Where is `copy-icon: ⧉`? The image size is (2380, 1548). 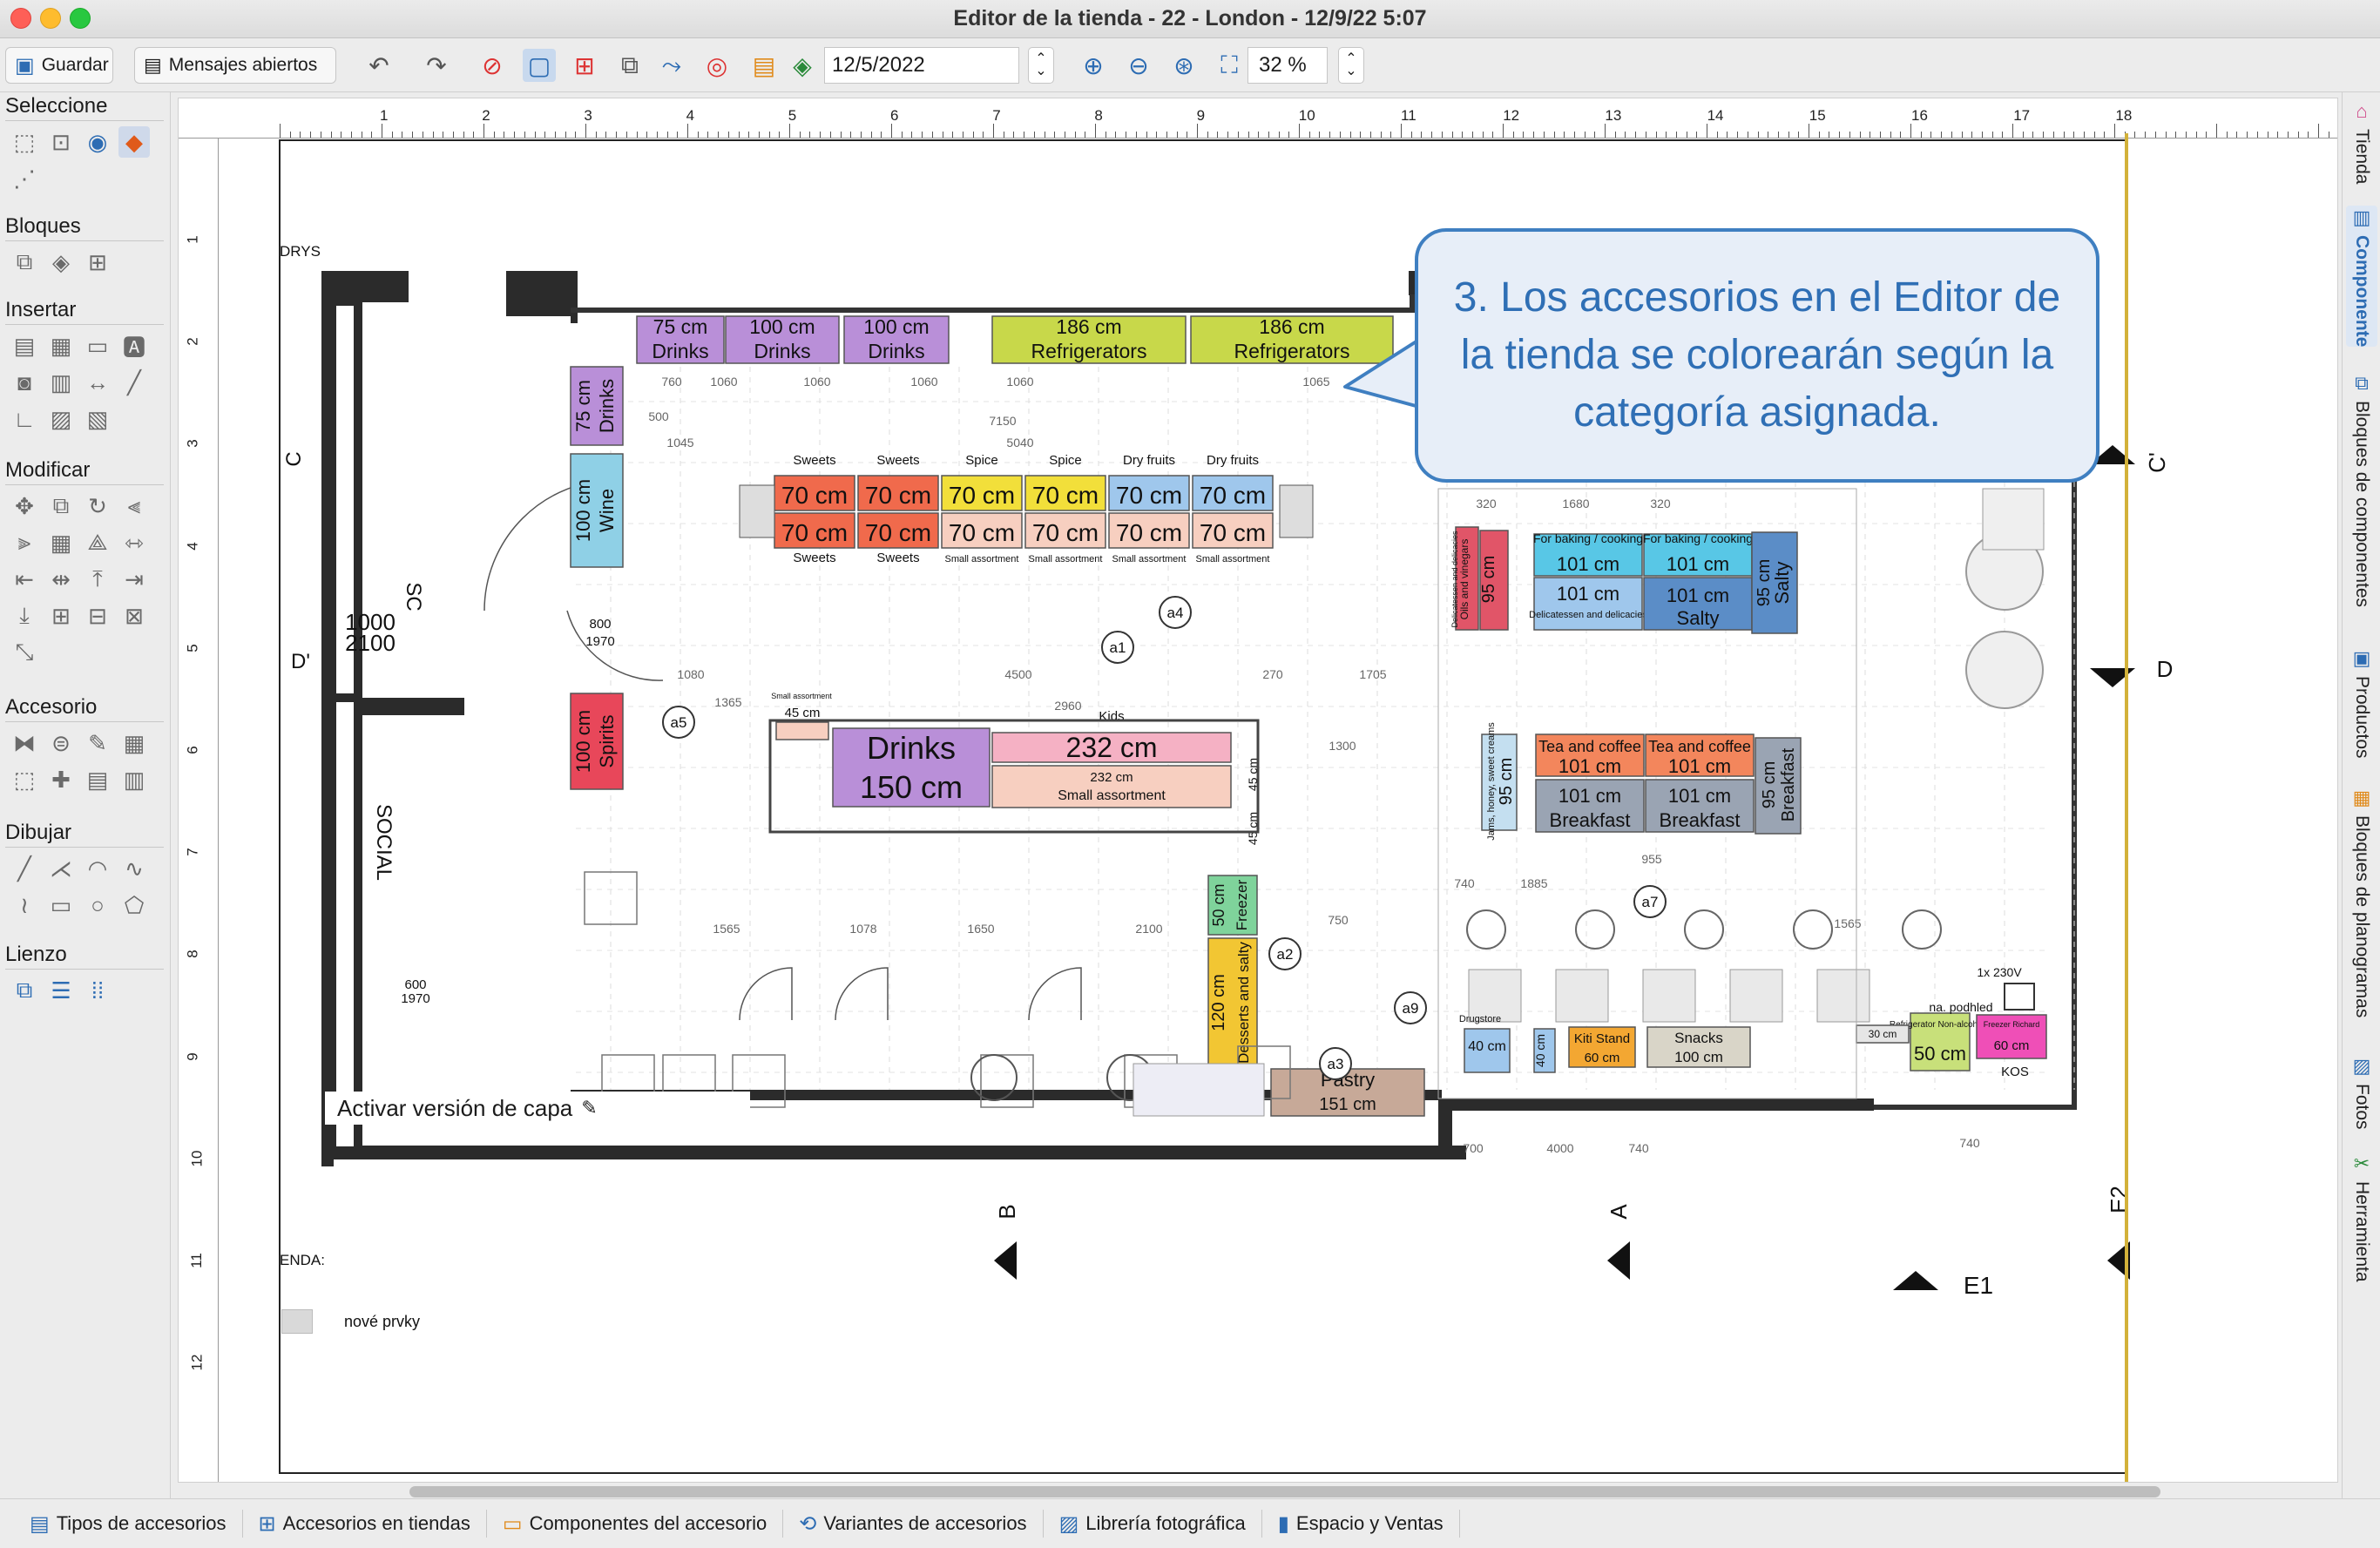
copy-icon: ⧉ is located at coordinates (61, 506).